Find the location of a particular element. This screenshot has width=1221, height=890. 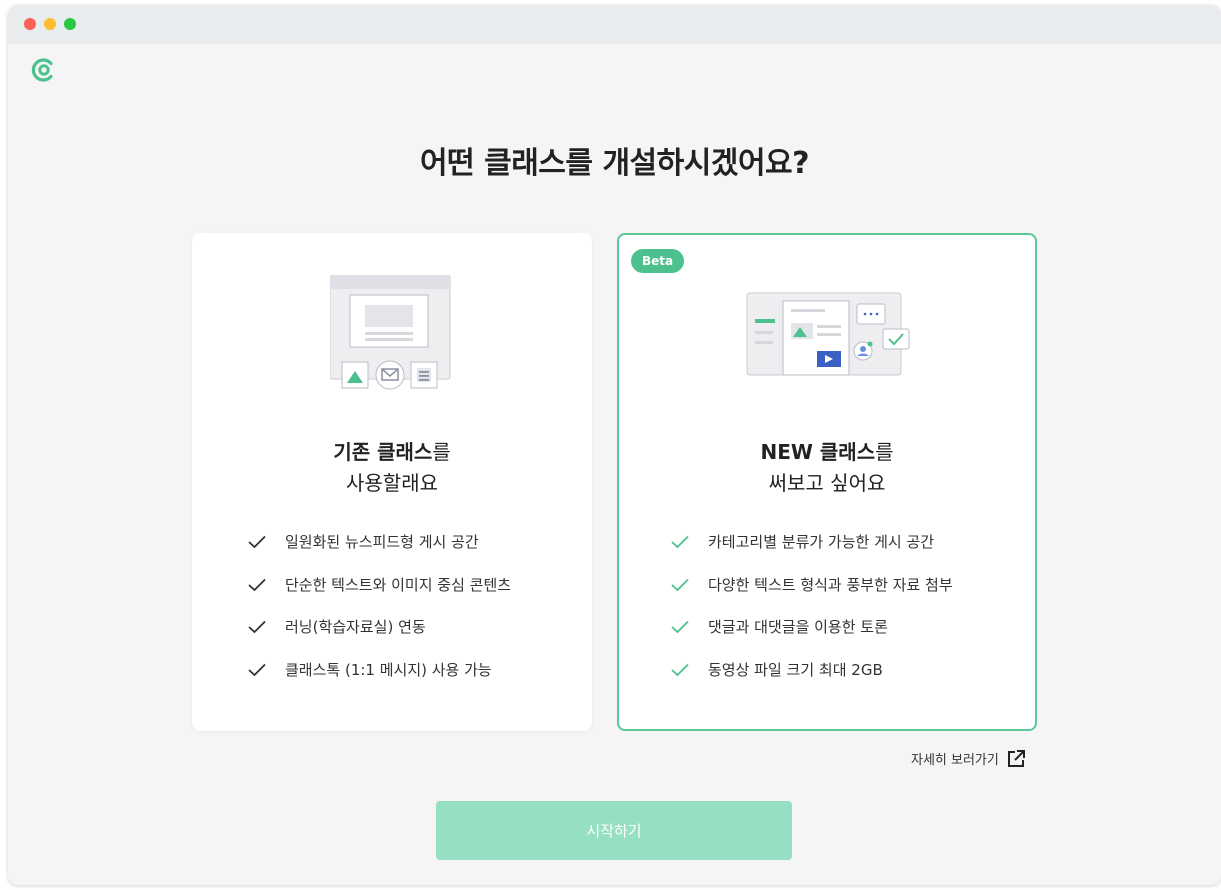

feature-item: 다양한 텍스트 형식과 풍부한 자료 첨부 is located at coordinates (812, 595).